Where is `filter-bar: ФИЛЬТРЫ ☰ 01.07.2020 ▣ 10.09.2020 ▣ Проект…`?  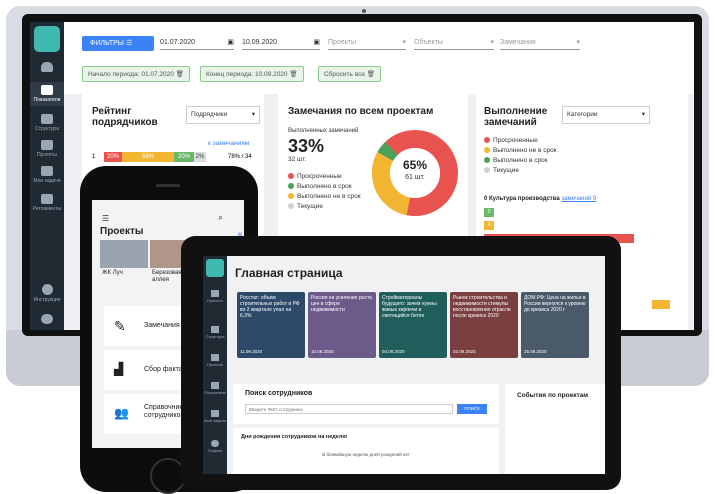 filter-bar: ФИЛЬТРЫ ☰ 01.07.2020 ▣ 10.09.2020 ▣ Проект… is located at coordinates (379, 58).